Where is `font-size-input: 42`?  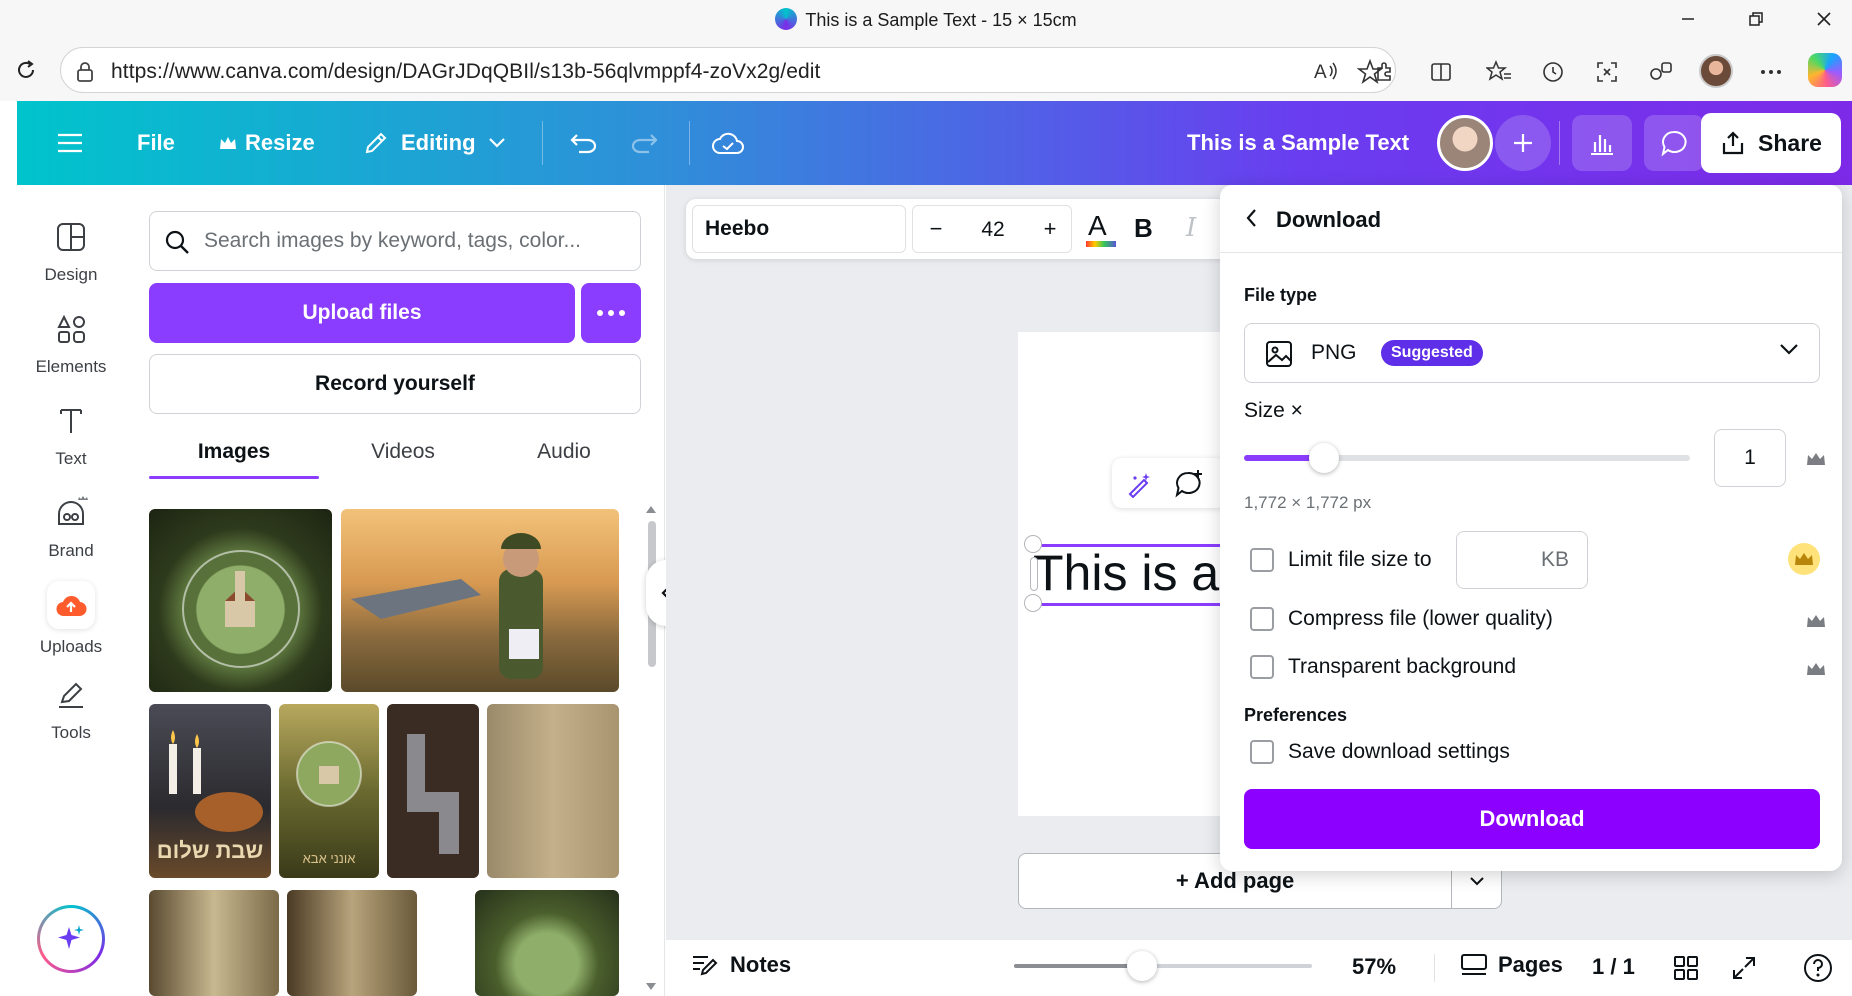
font-size-input: 42 is located at coordinates (993, 230).